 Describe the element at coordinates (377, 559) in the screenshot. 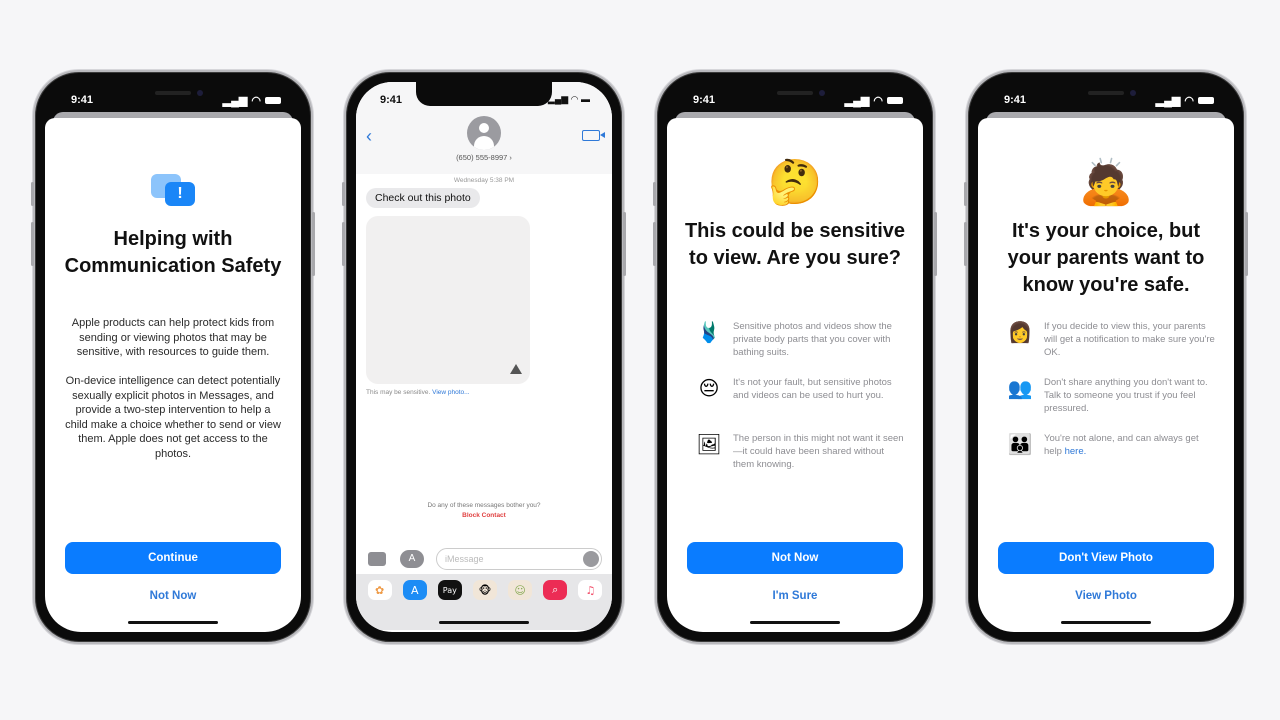

I see `camera-icon` at that location.